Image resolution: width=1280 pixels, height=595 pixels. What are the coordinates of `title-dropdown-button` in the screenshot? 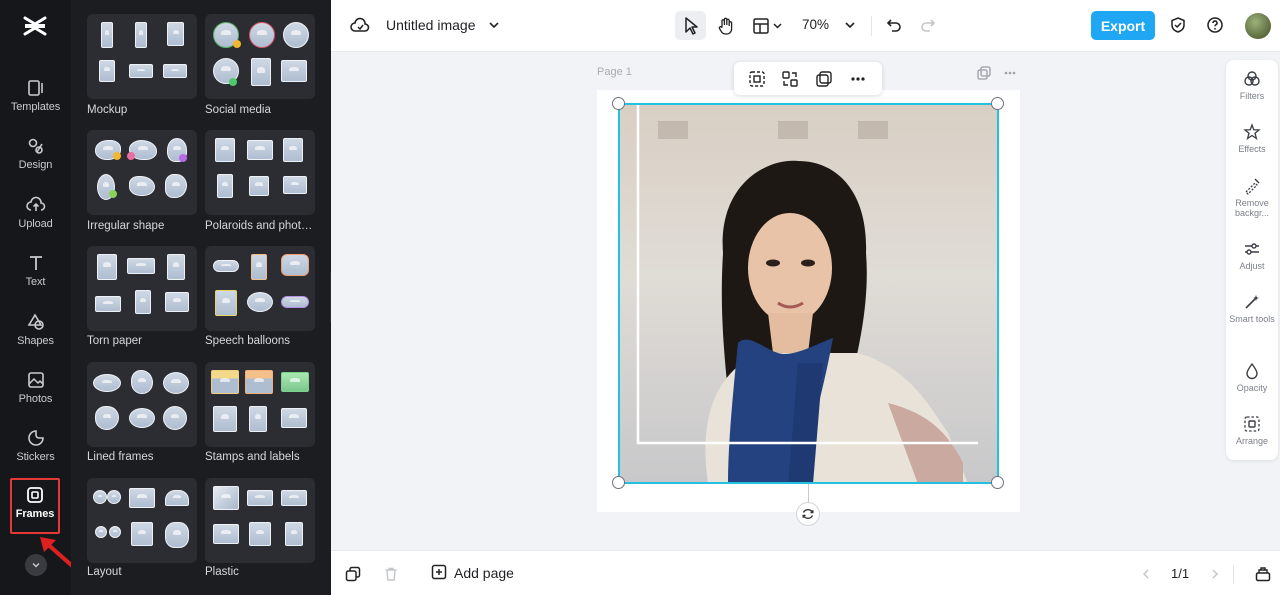 It's located at (494, 25).